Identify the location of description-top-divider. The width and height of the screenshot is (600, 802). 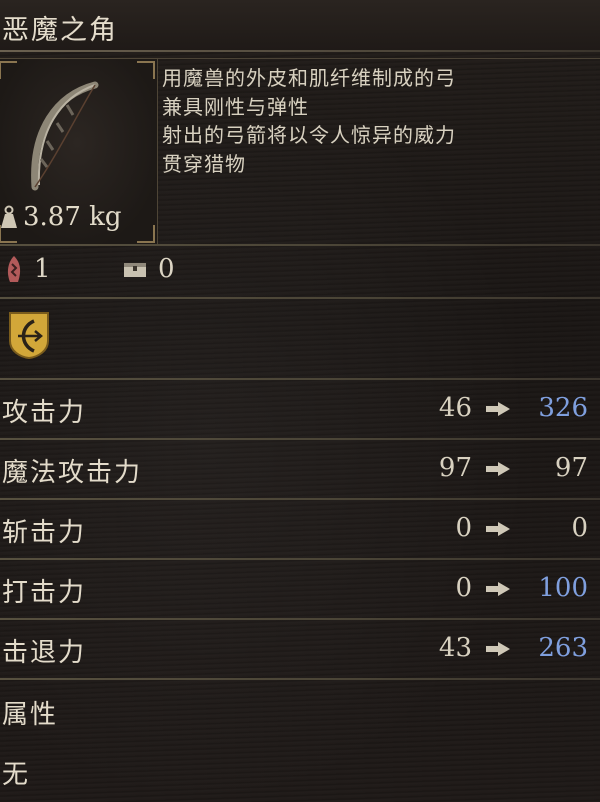
(376, 58).